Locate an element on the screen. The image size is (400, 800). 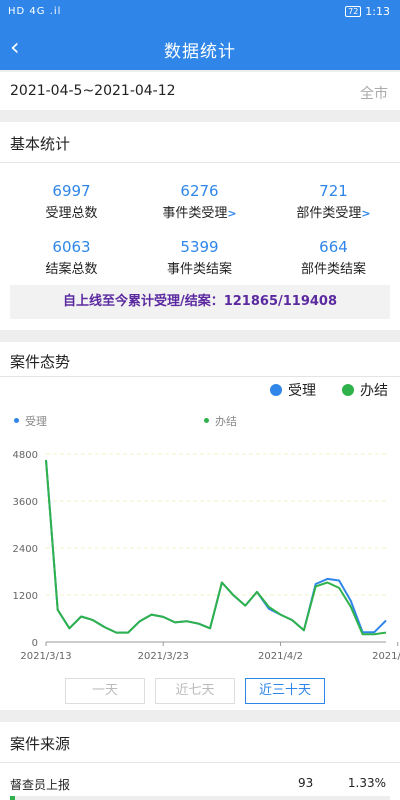
y-tick-label: 4800 is located at coordinates (25, 455).